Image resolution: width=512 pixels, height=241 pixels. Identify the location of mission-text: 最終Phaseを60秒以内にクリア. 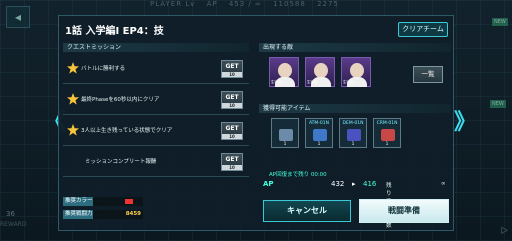
(120, 100).